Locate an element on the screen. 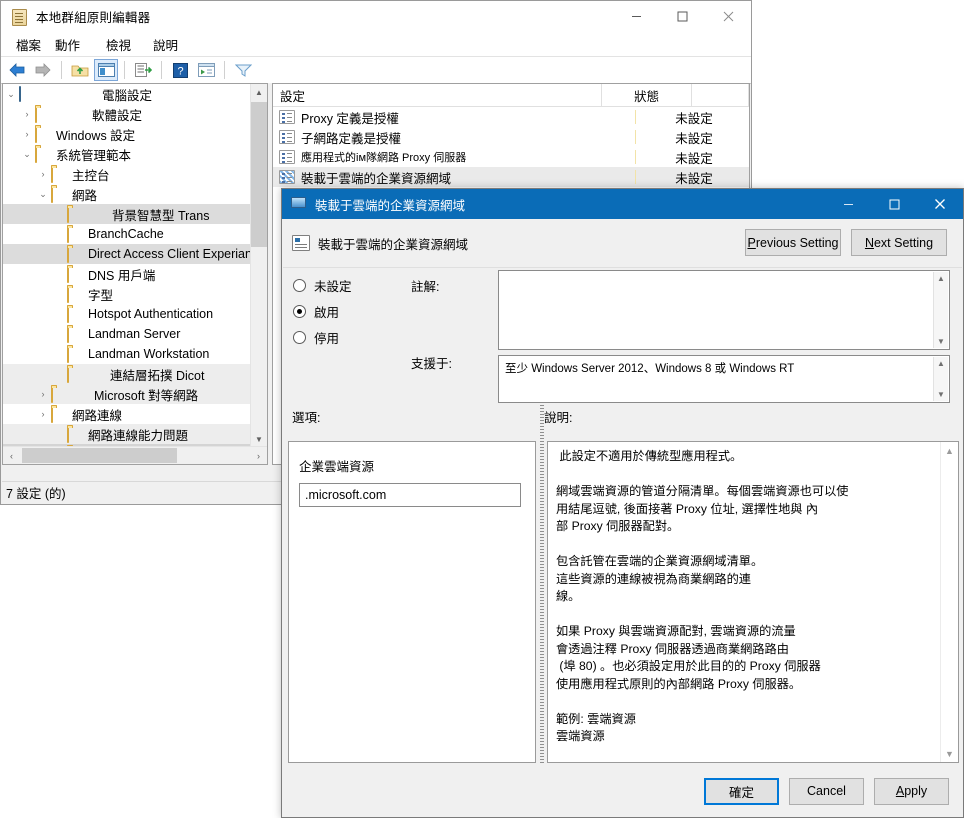 The image size is (964, 818). options-label: 選項: is located at coordinates (306, 418).